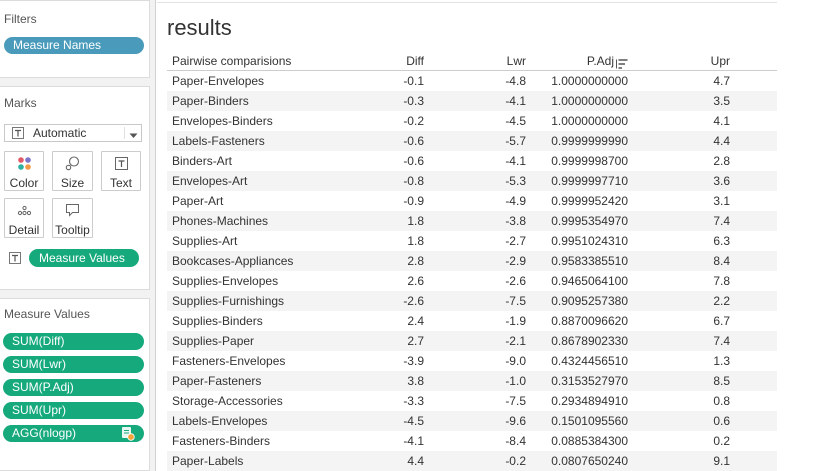 This screenshot has width=819, height=471. Describe the element at coordinates (683, 321) in the screenshot. I see `upr-cell: 6.7` at that location.